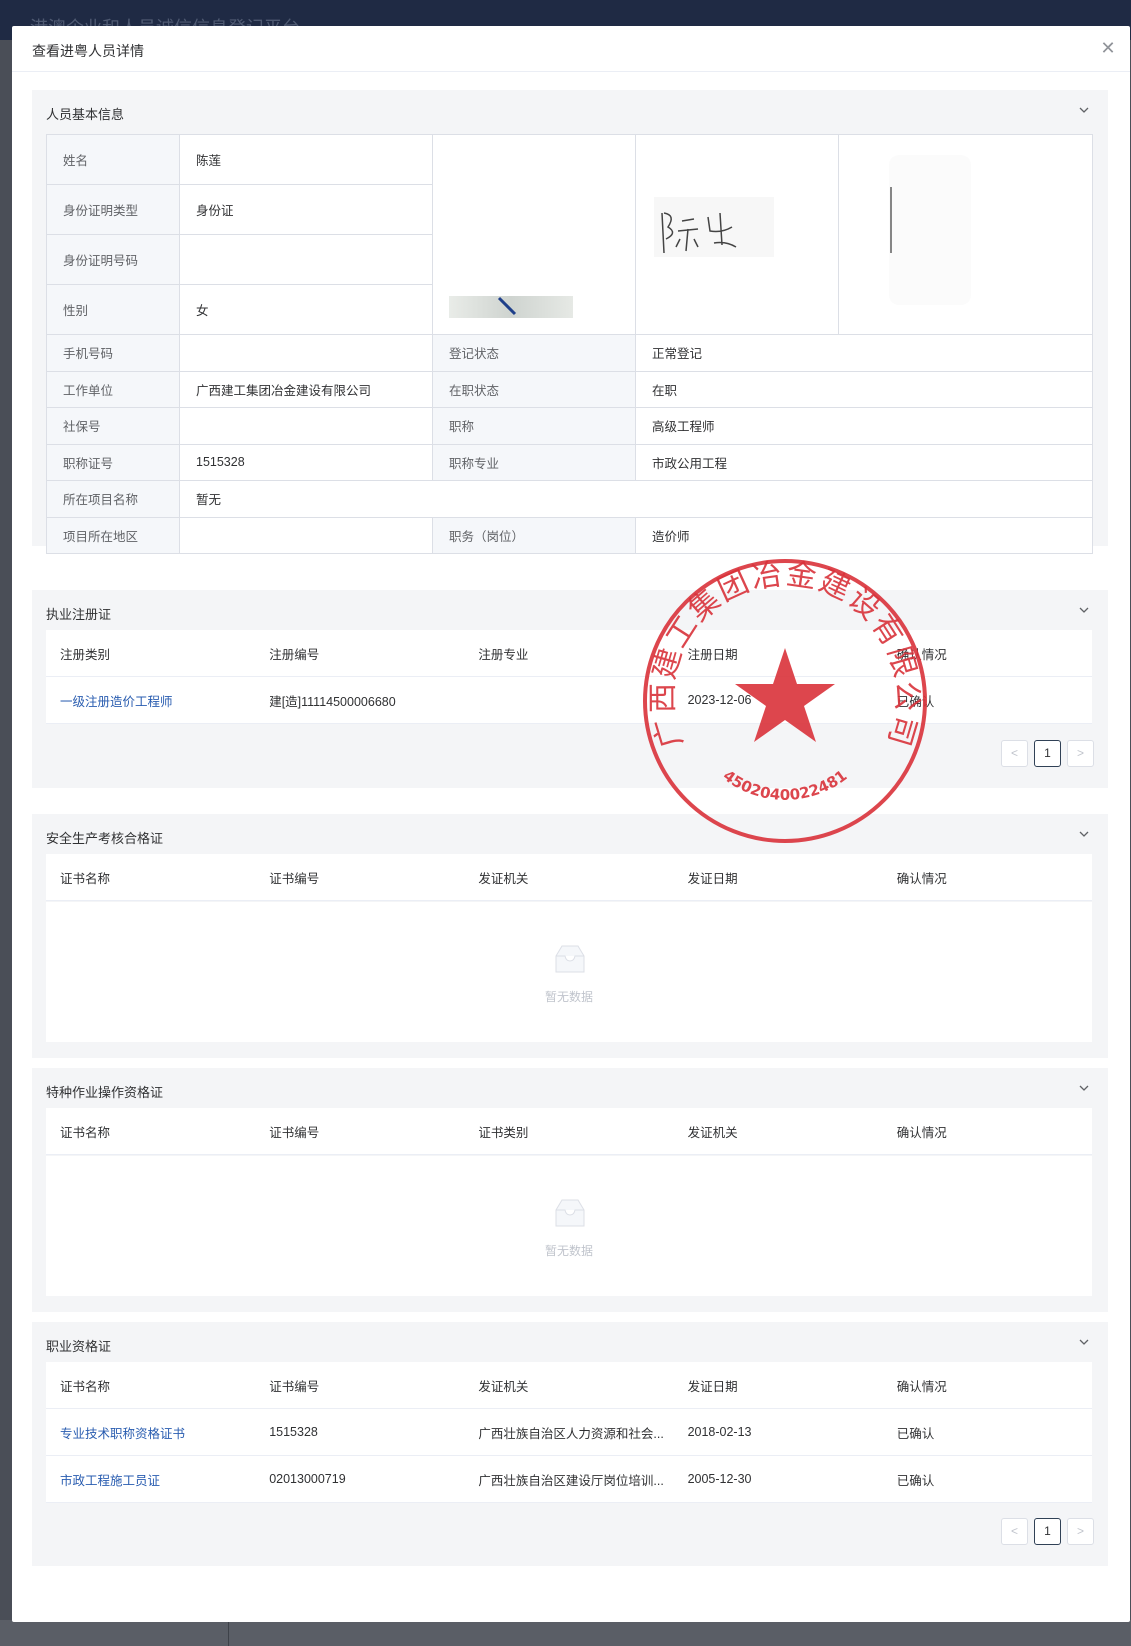 The width and height of the screenshot is (1131, 1646). Describe the element at coordinates (864, 462) in the screenshot. I see `title-major-value: 市政公用工程` at that location.